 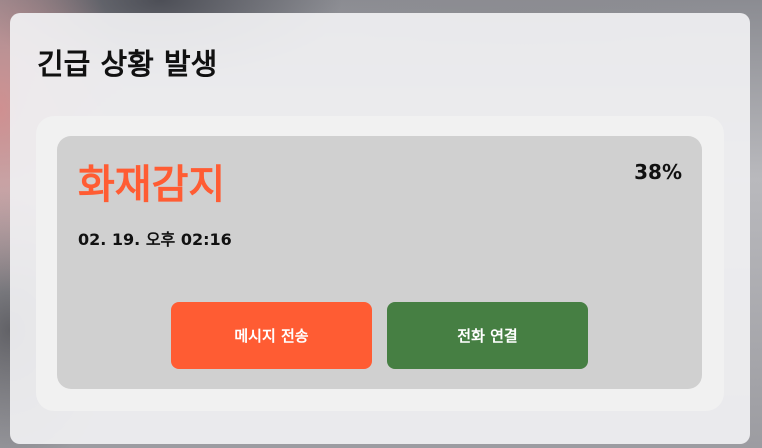 What do you see at coordinates (155, 239) in the screenshot?
I see `alert-timestamp: 02. 19. 오후 02:16` at bounding box center [155, 239].